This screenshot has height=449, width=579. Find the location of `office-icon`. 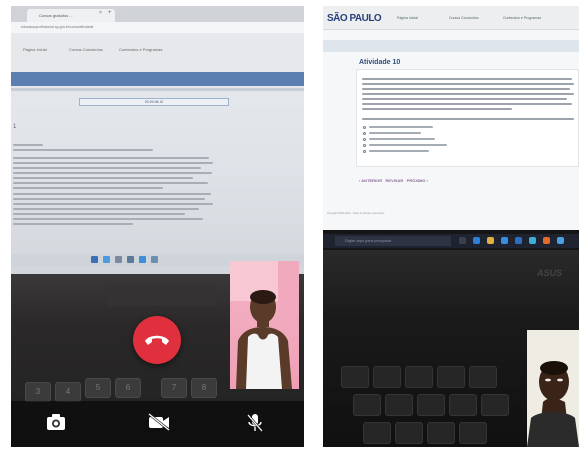

office-icon is located at coordinates (546, 240).